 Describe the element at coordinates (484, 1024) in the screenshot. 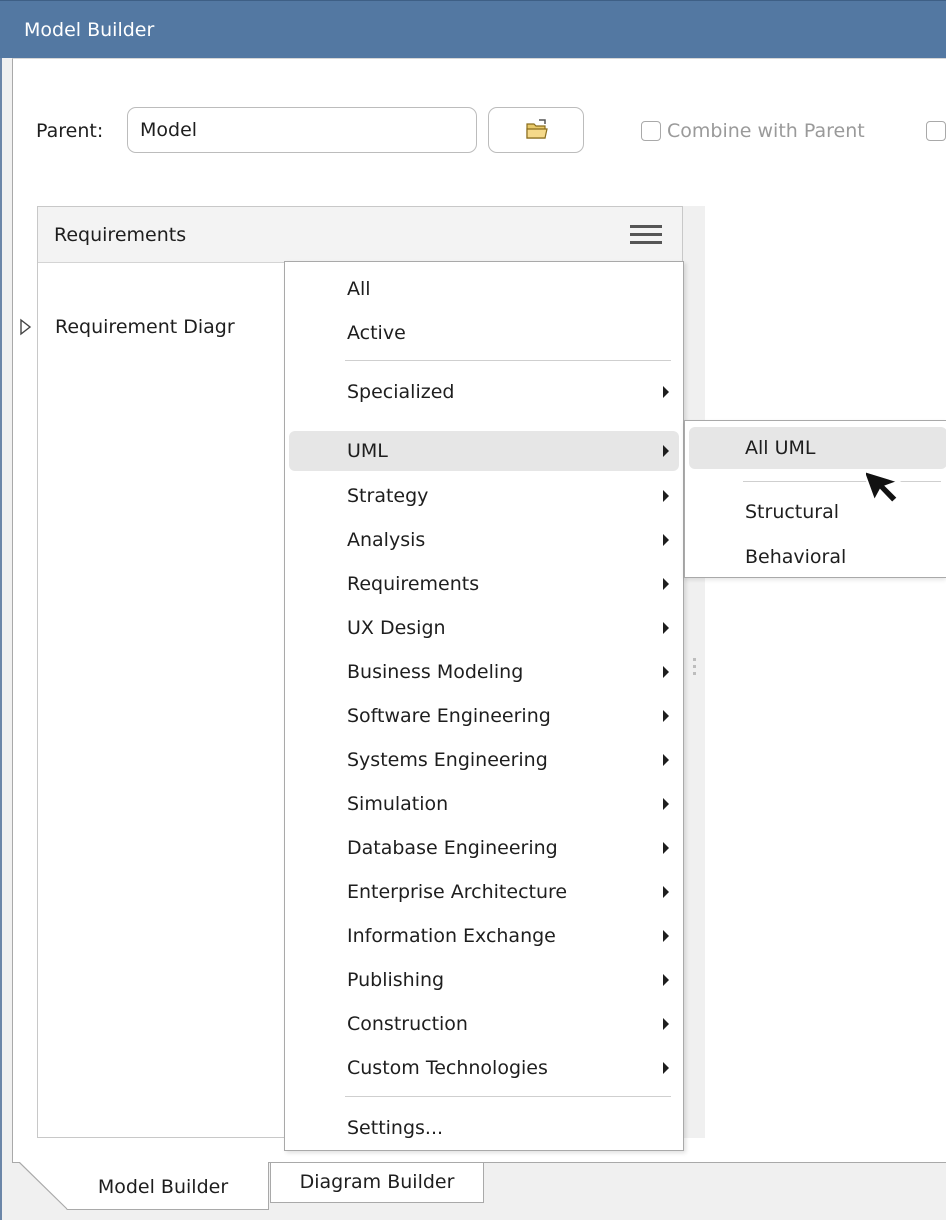

I see `menu-item-construction: Construction` at that location.